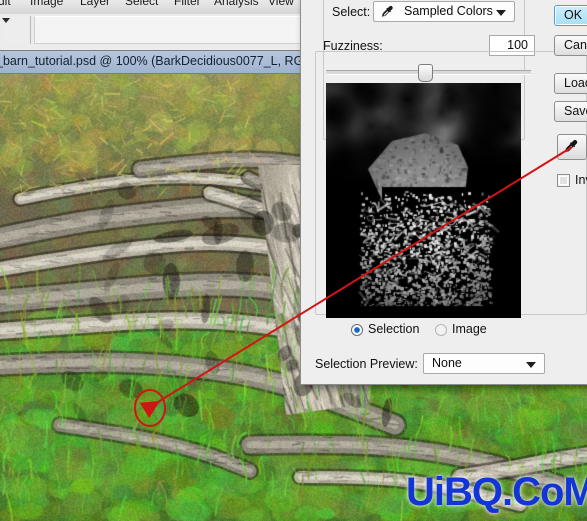 This screenshot has width=587, height=521. What do you see at coordinates (187, 4) in the screenshot?
I see `menu-item-filter: Filter` at bounding box center [187, 4].